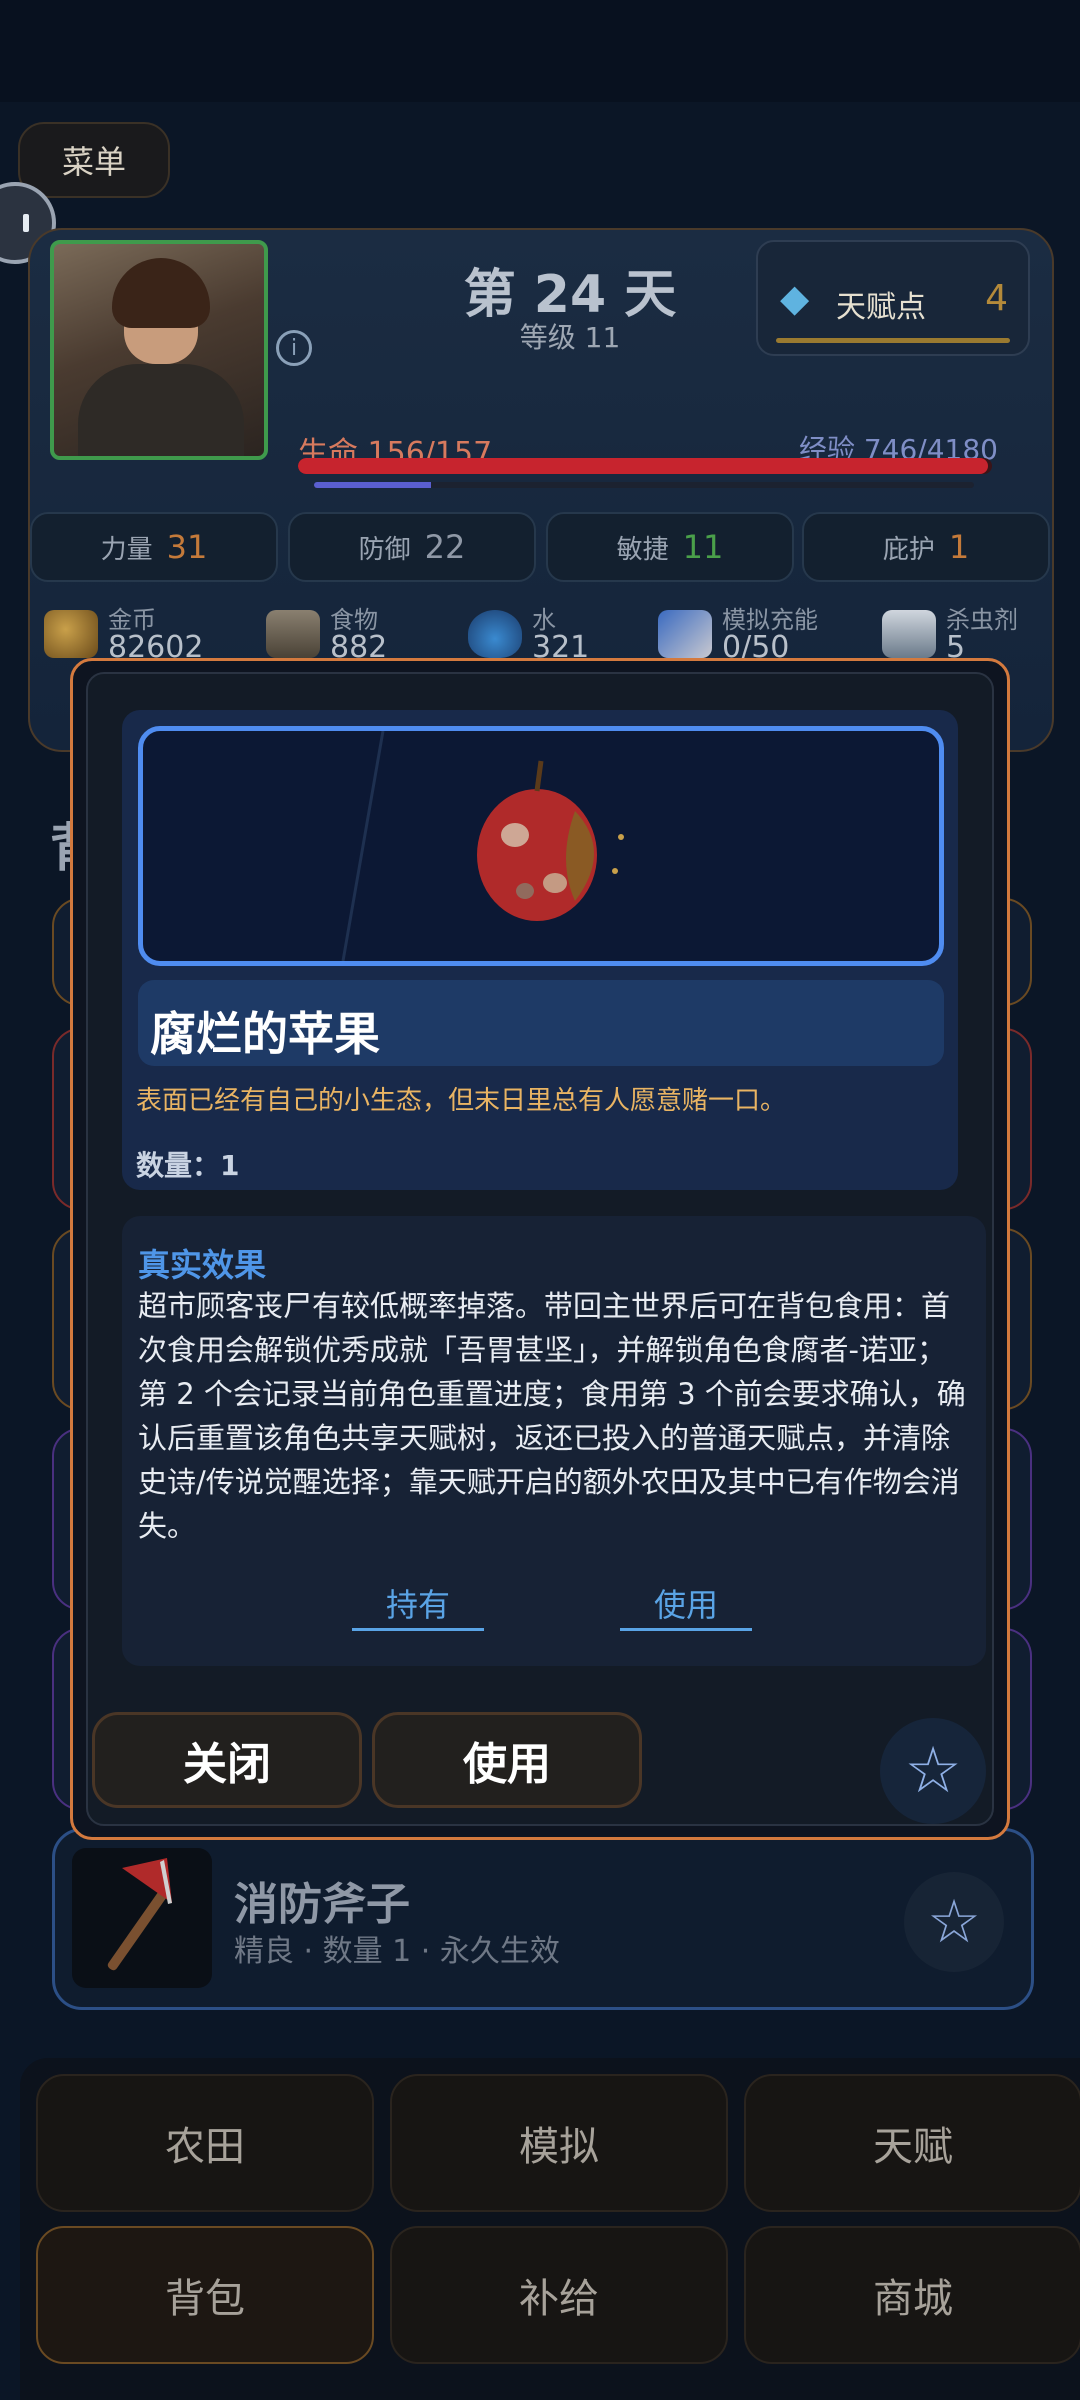  What do you see at coordinates (139, 632) in the screenshot?
I see `resource-gold: 金币 82602` at bounding box center [139, 632].